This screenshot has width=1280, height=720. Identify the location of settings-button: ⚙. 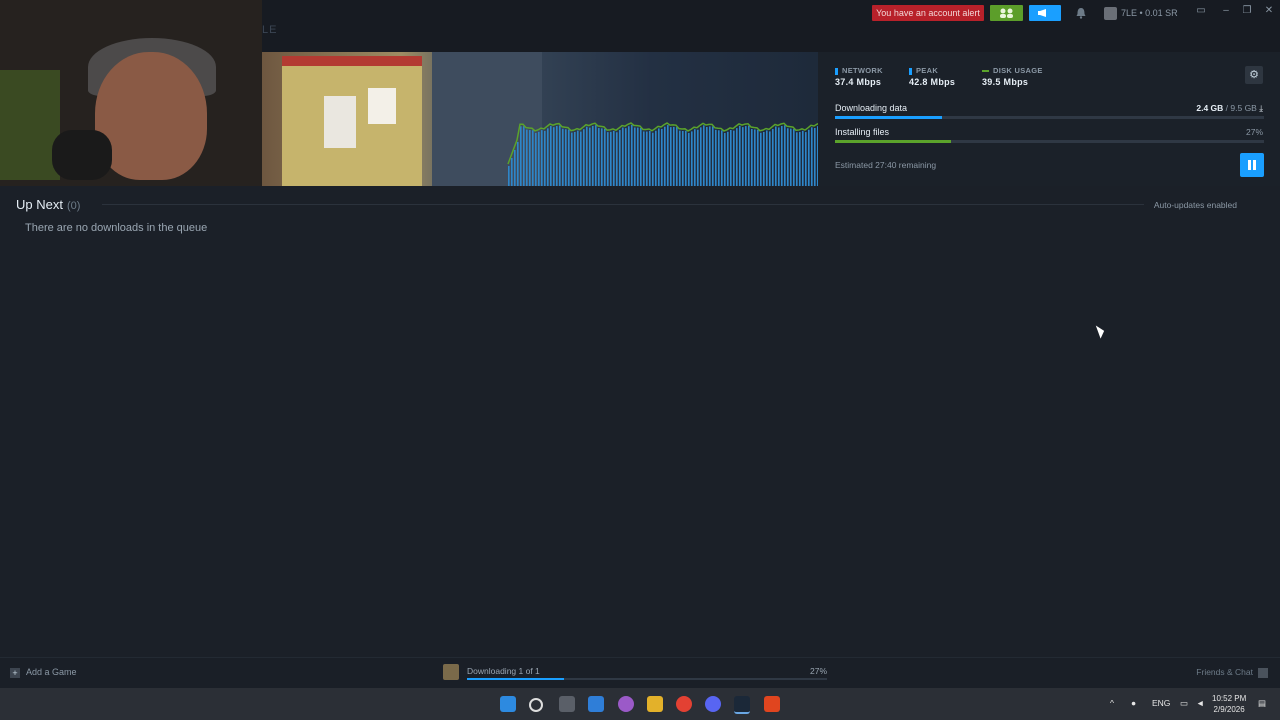
(1254, 75).